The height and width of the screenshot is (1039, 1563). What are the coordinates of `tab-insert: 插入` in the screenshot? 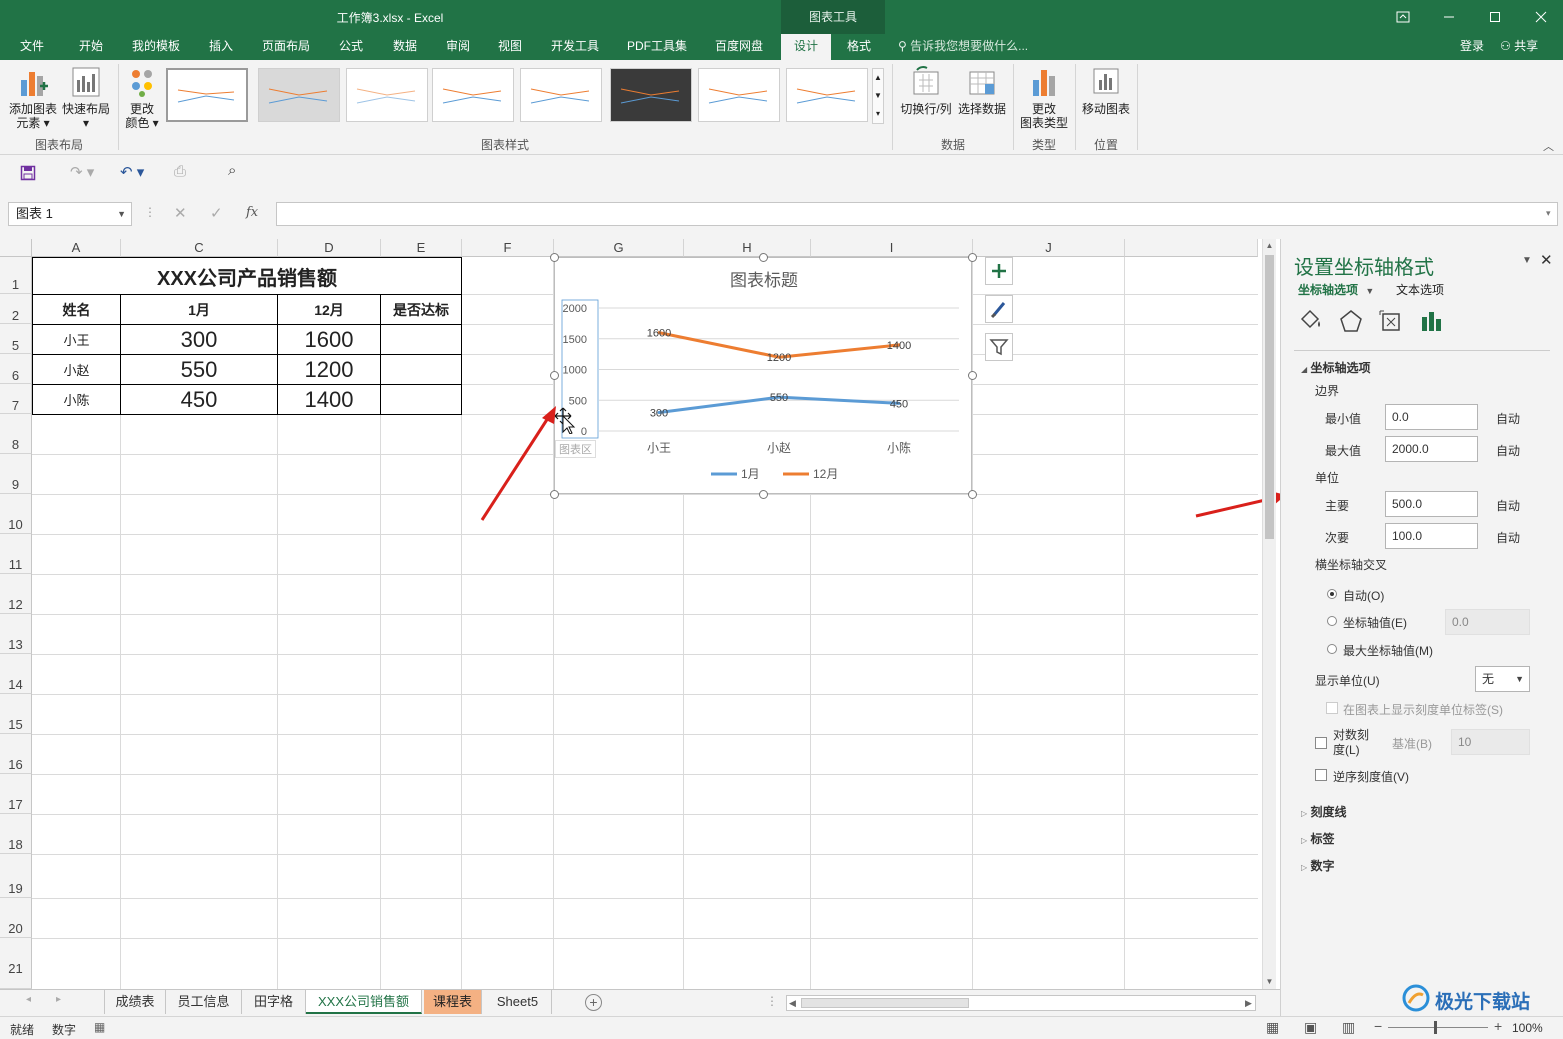 It's located at (221, 47).